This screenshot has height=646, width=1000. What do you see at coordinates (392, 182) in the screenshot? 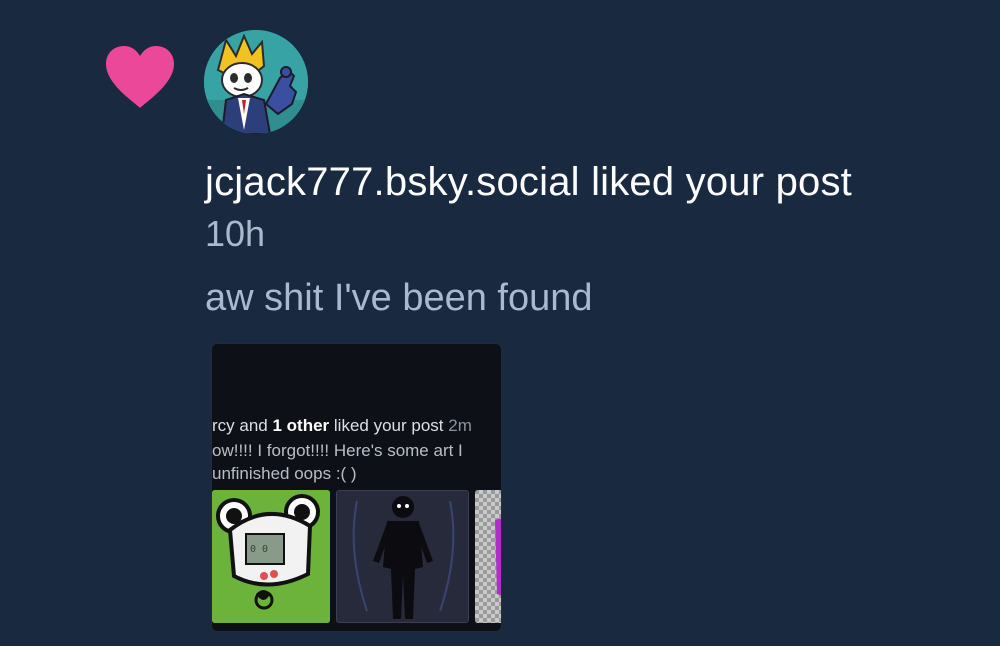
I see `actor-handle: jcjack777.bsky.social` at bounding box center [392, 182].